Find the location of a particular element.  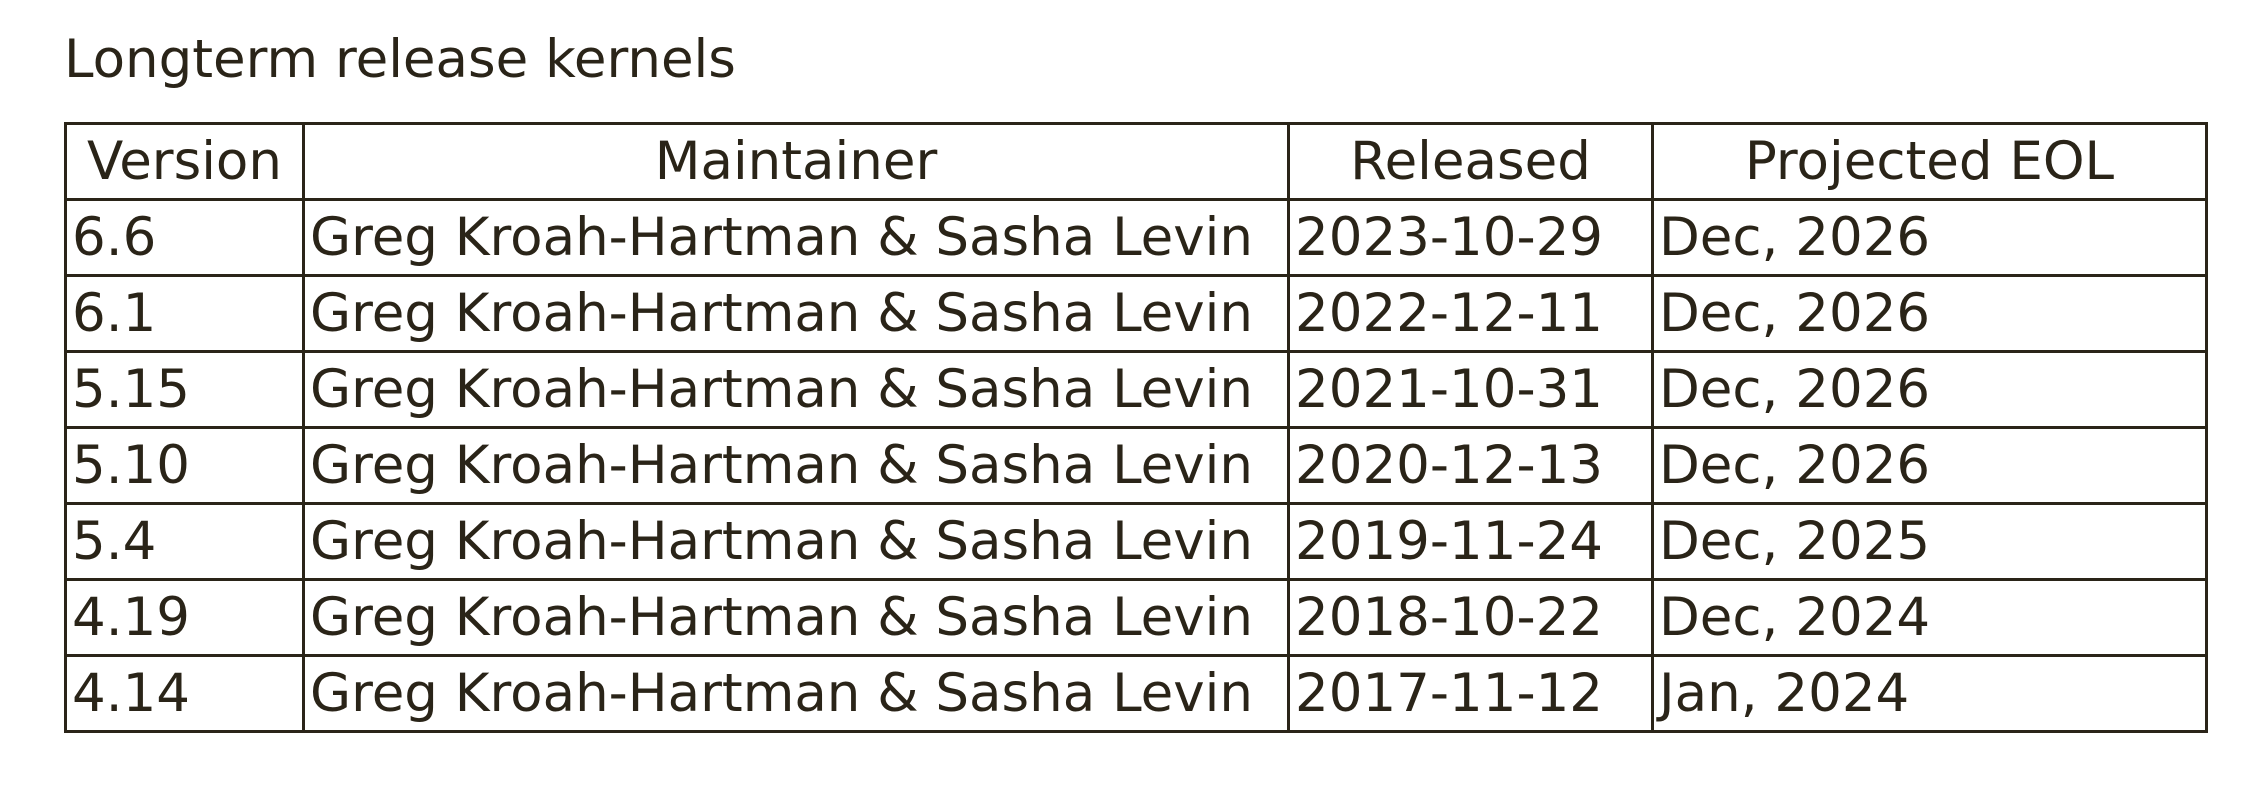

version-cell: 6.6 is located at coordinates (184, 237).